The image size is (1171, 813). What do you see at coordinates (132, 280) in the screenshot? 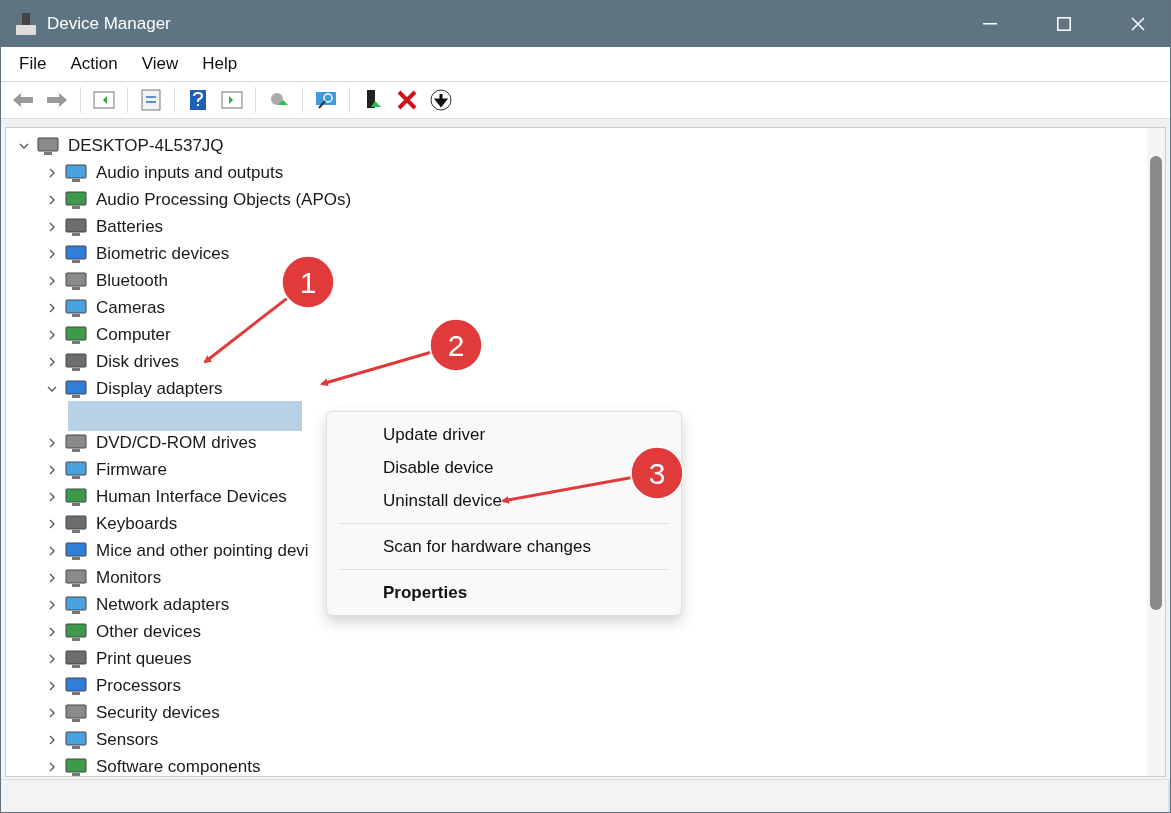
I see `tree-item: Bluetooth` at bounding box center [132, 280].